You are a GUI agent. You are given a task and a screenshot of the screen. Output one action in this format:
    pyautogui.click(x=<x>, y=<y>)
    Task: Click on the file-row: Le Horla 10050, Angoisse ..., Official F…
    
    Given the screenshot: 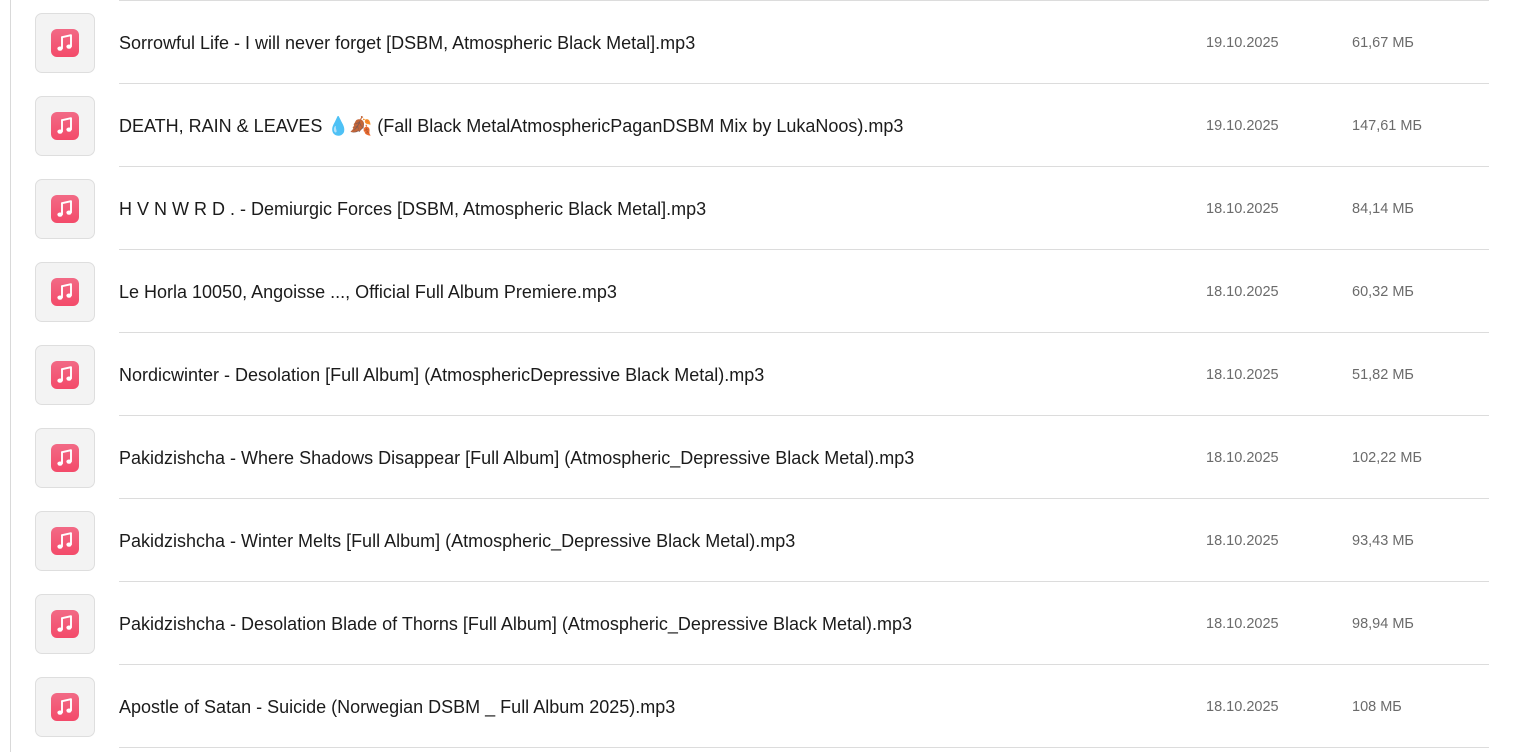 What is the action you would take?
    pyautogui.click(x=750, y=291)
    